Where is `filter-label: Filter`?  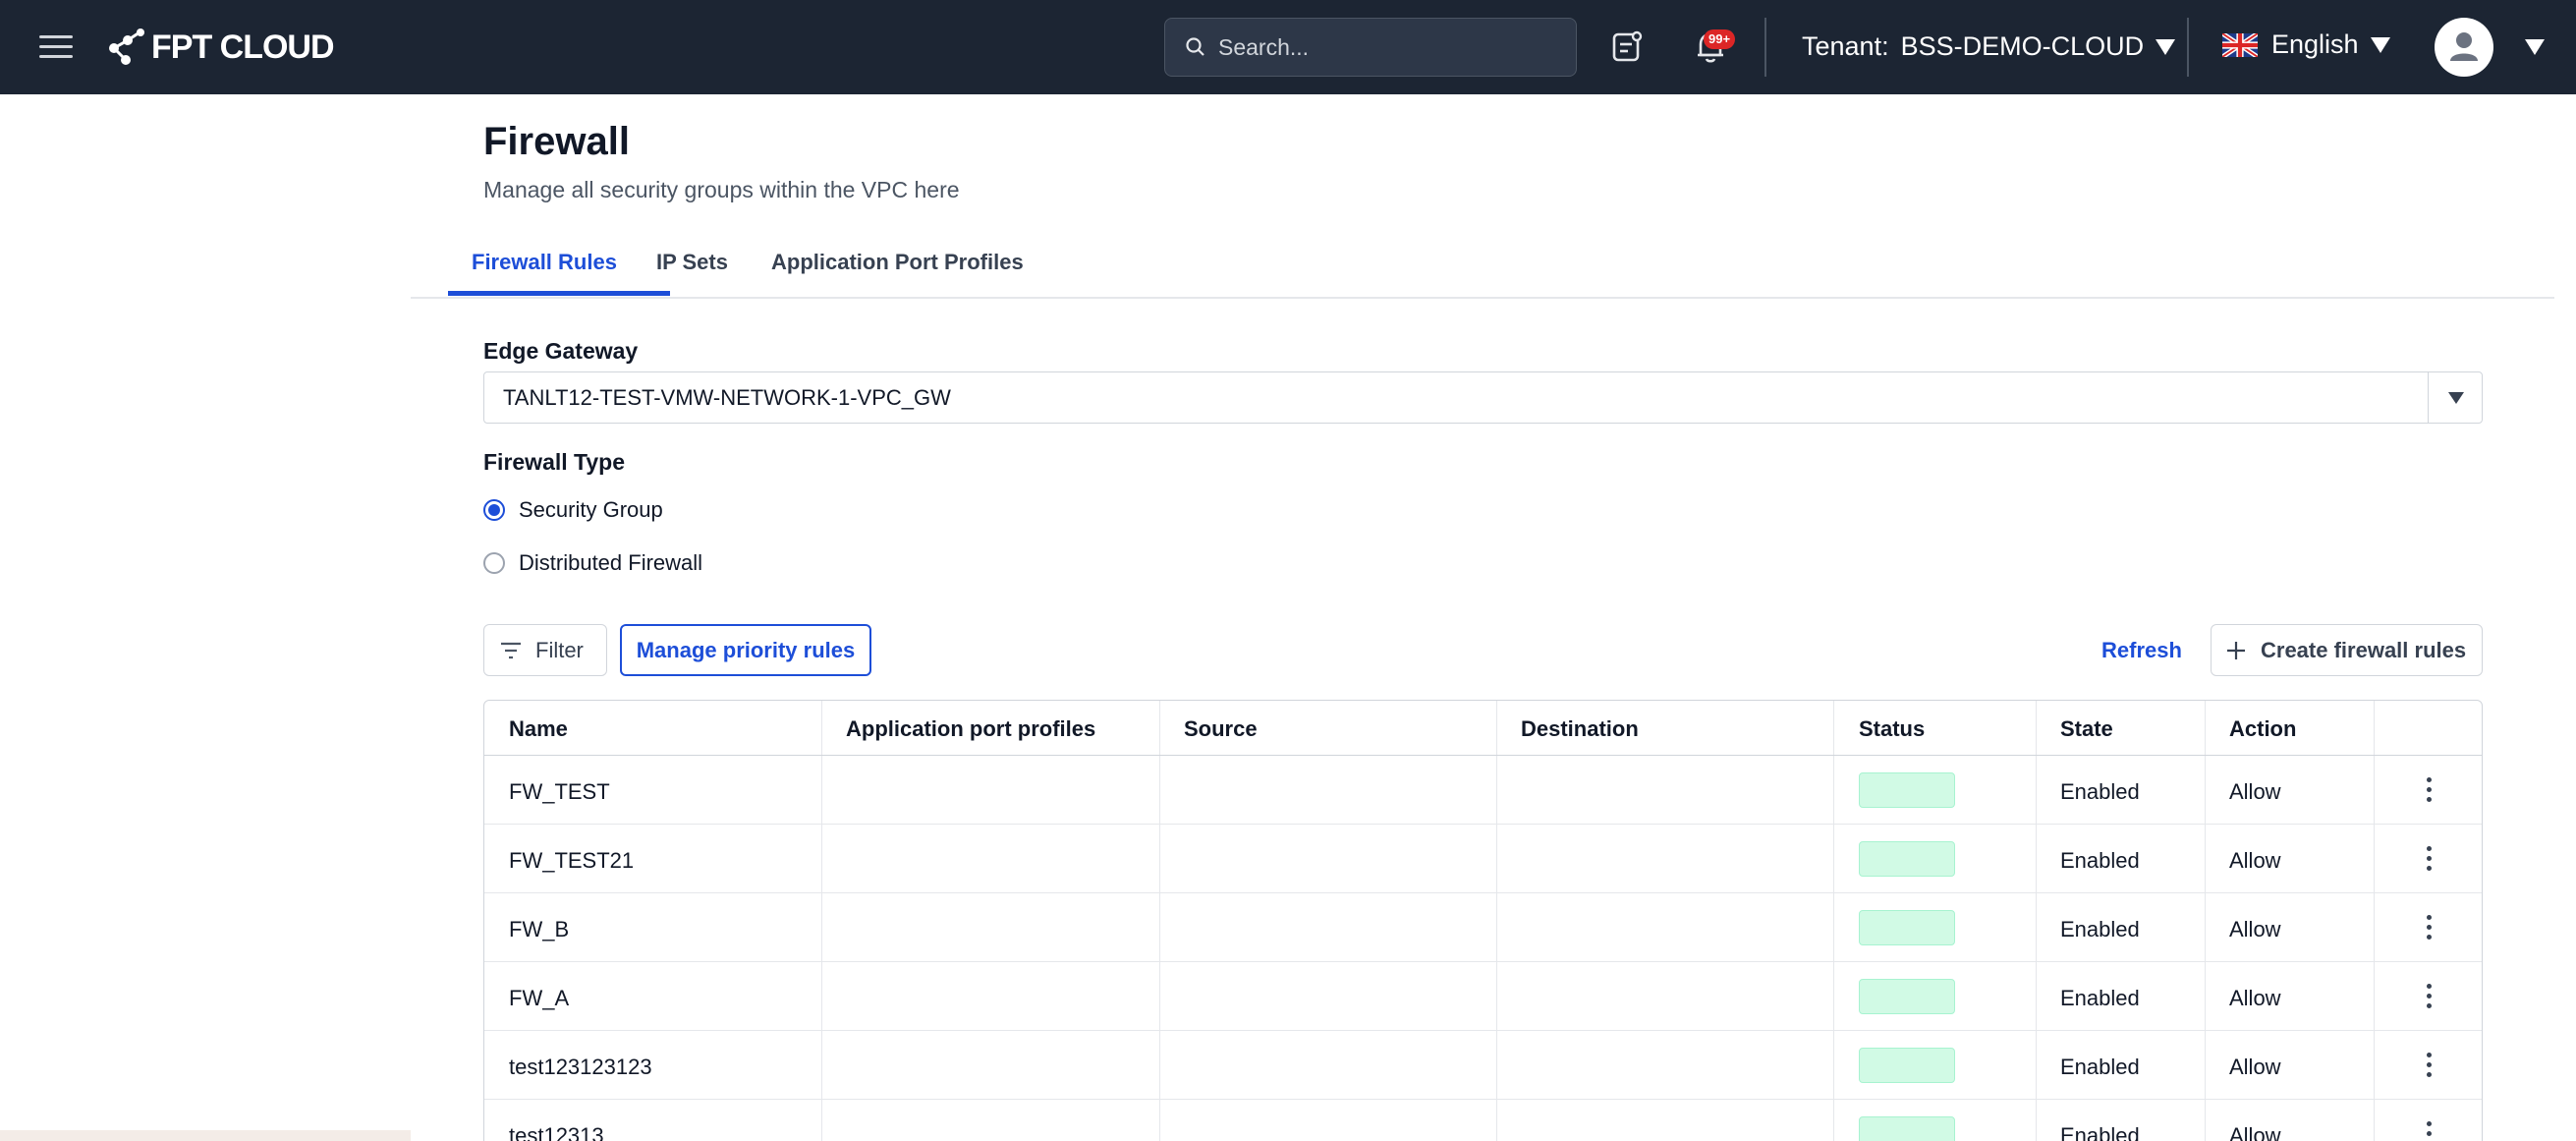 filter-label: Filter is located at coordinates (559, 649).